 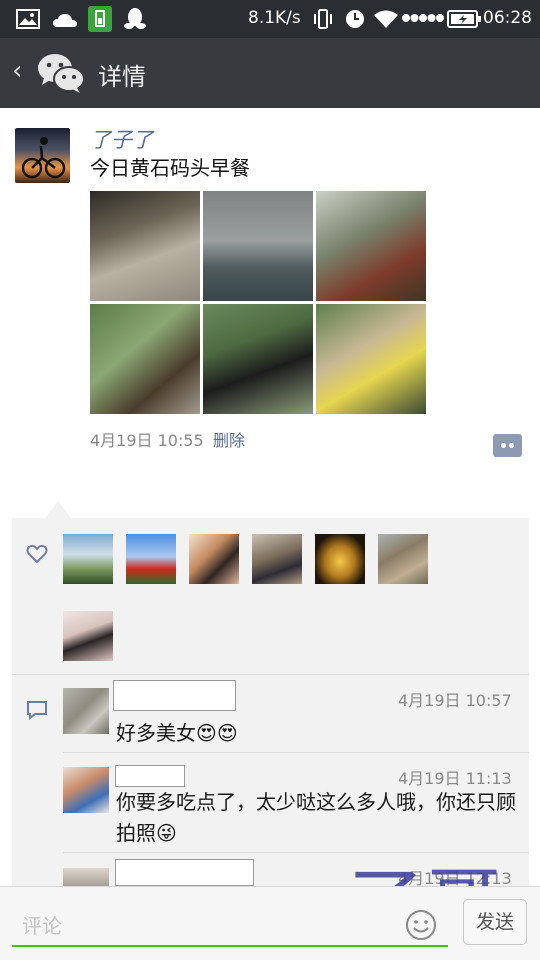 What do you see at coordinates (121, 139) in the screenshot?
I see `post-username: 了子了` at bounding box center [121, 139].